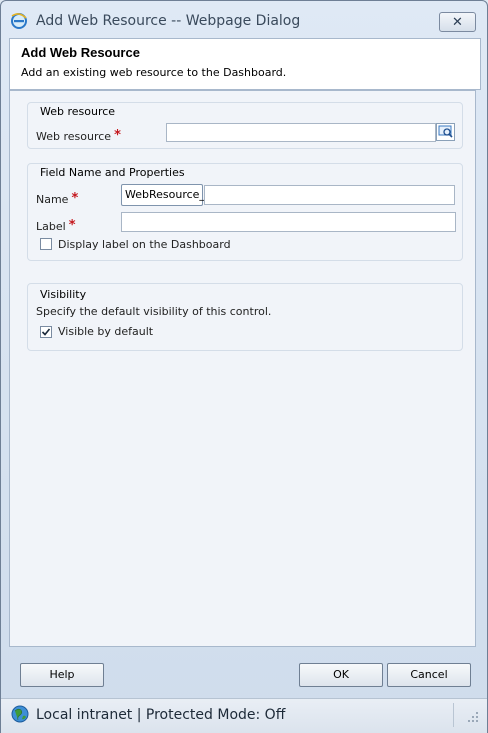 The width and height of the screenshot is (488, 733). Describe the element at coordinates (46, 244) in the screenshot. I see `display-label-checkbox` at that location.